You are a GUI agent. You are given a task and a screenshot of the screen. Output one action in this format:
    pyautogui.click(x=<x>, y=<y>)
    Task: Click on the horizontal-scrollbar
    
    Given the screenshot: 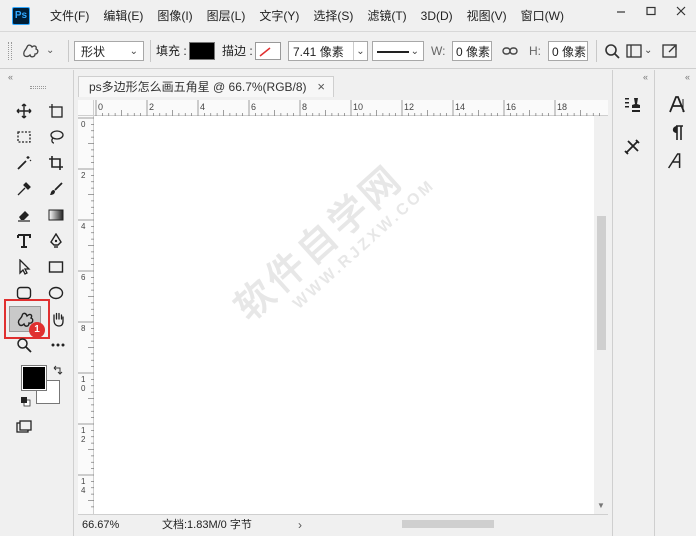 What is the action you would take?
    pyautogui.click(x=453, y=523)
    